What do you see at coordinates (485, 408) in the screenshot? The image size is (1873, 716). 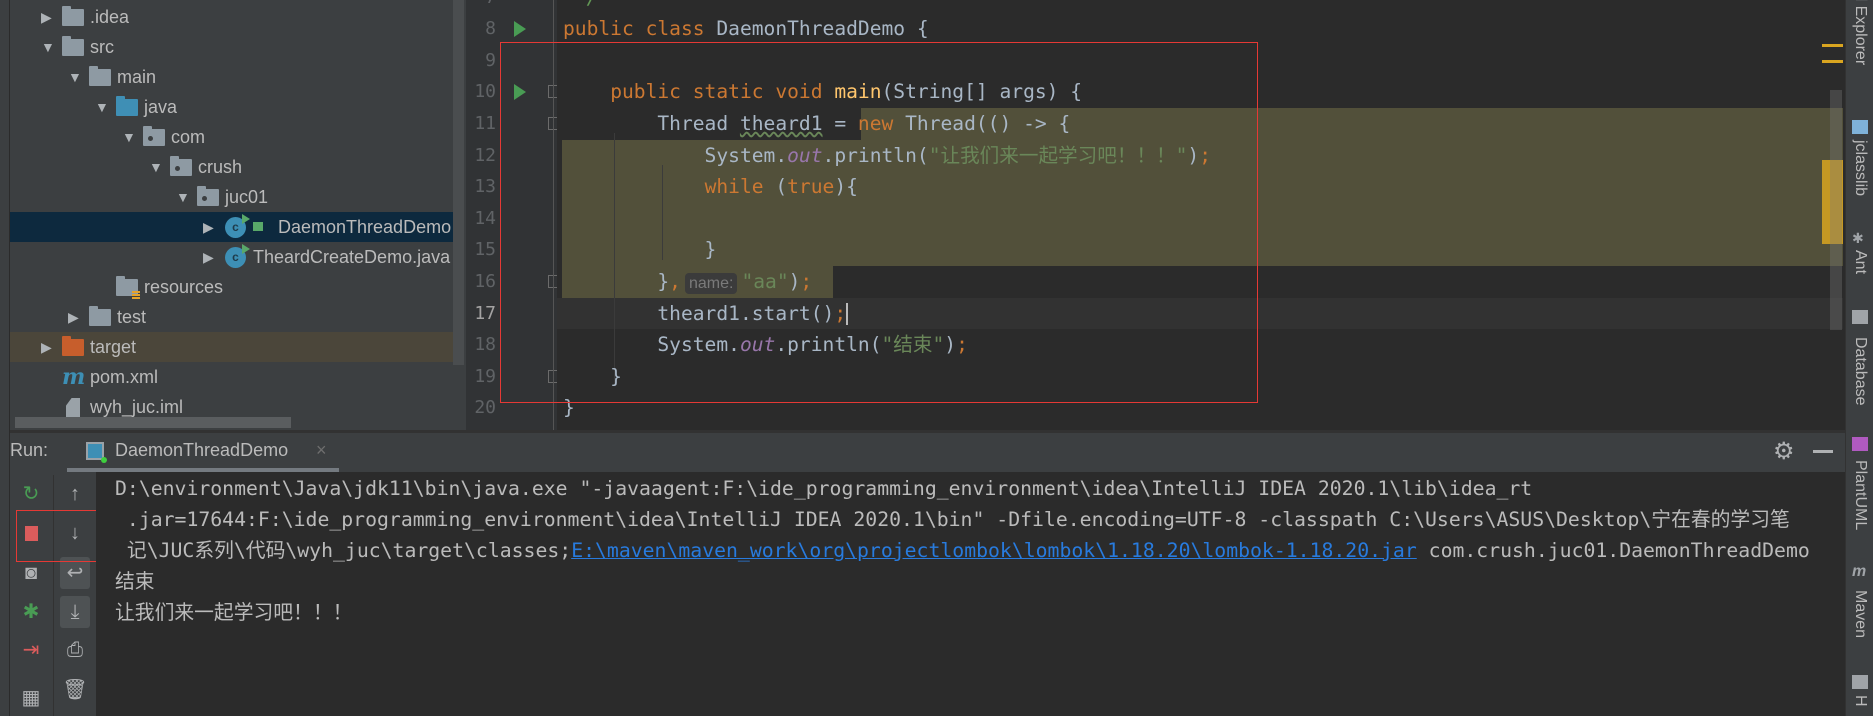 I see `line-number: 20` at bounding box center [485, 408].